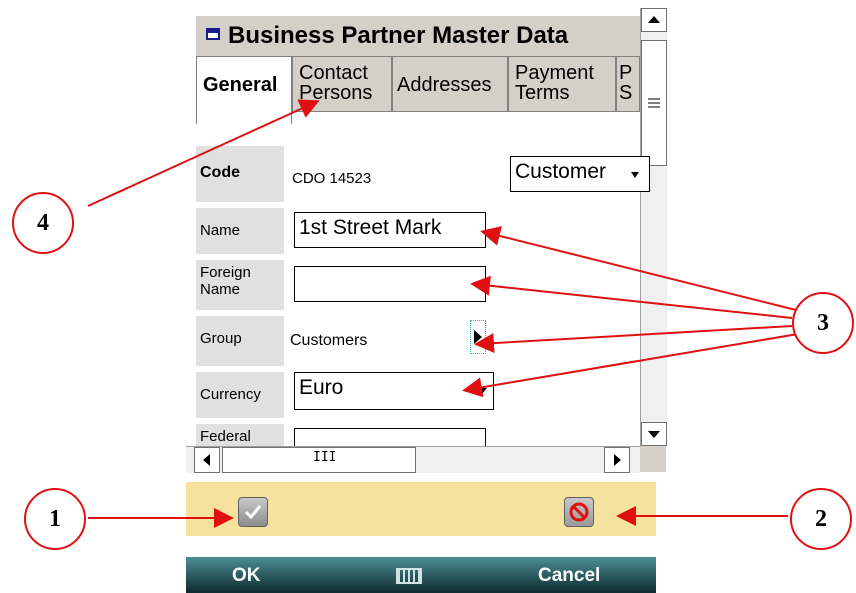 The height and width of the screenshot is (593, 856). What do you see at coordinates (55, 519) in the screenshot?
I see `callout-1: 1` at bounding box center [55, 519].